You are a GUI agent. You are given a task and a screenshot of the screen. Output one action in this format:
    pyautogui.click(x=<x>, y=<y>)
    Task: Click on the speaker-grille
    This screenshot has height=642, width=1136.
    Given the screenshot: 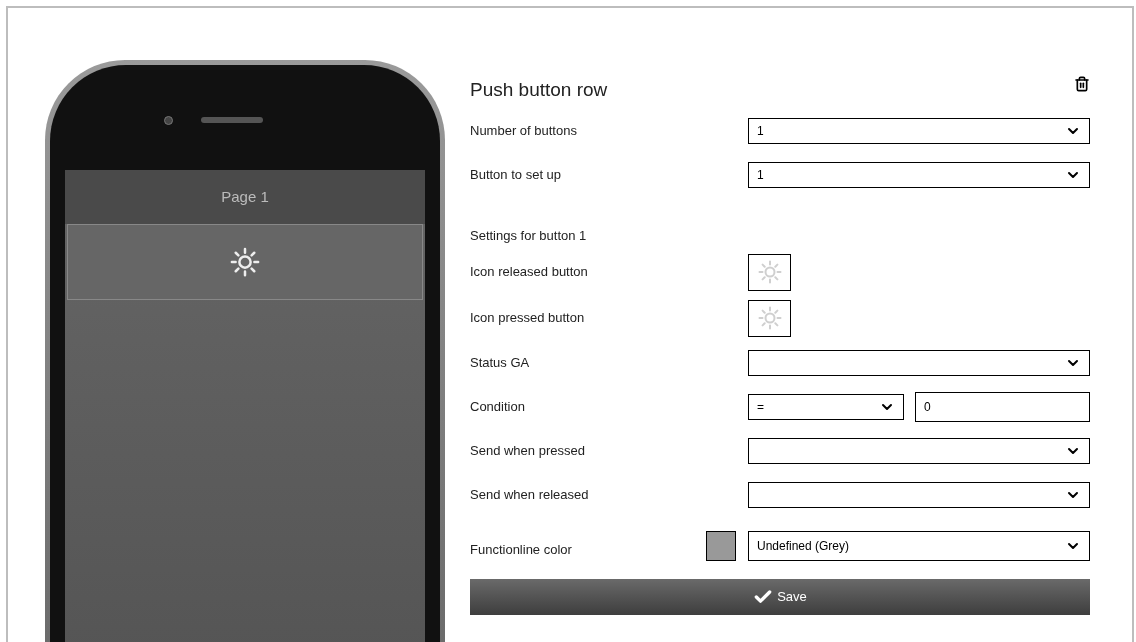 What is the action you would take?
    pyautogui.click(x=231, y=120)
    